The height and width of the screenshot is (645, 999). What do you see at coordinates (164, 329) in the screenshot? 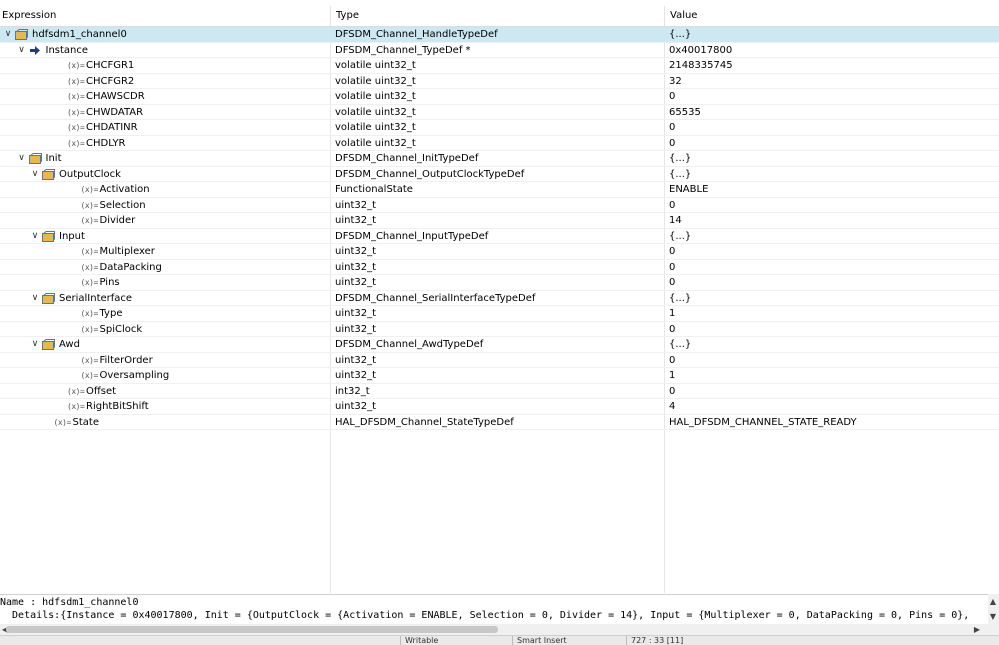
I see `expression-cell: (x)= SpiClock` at bounding box center [164, 329].